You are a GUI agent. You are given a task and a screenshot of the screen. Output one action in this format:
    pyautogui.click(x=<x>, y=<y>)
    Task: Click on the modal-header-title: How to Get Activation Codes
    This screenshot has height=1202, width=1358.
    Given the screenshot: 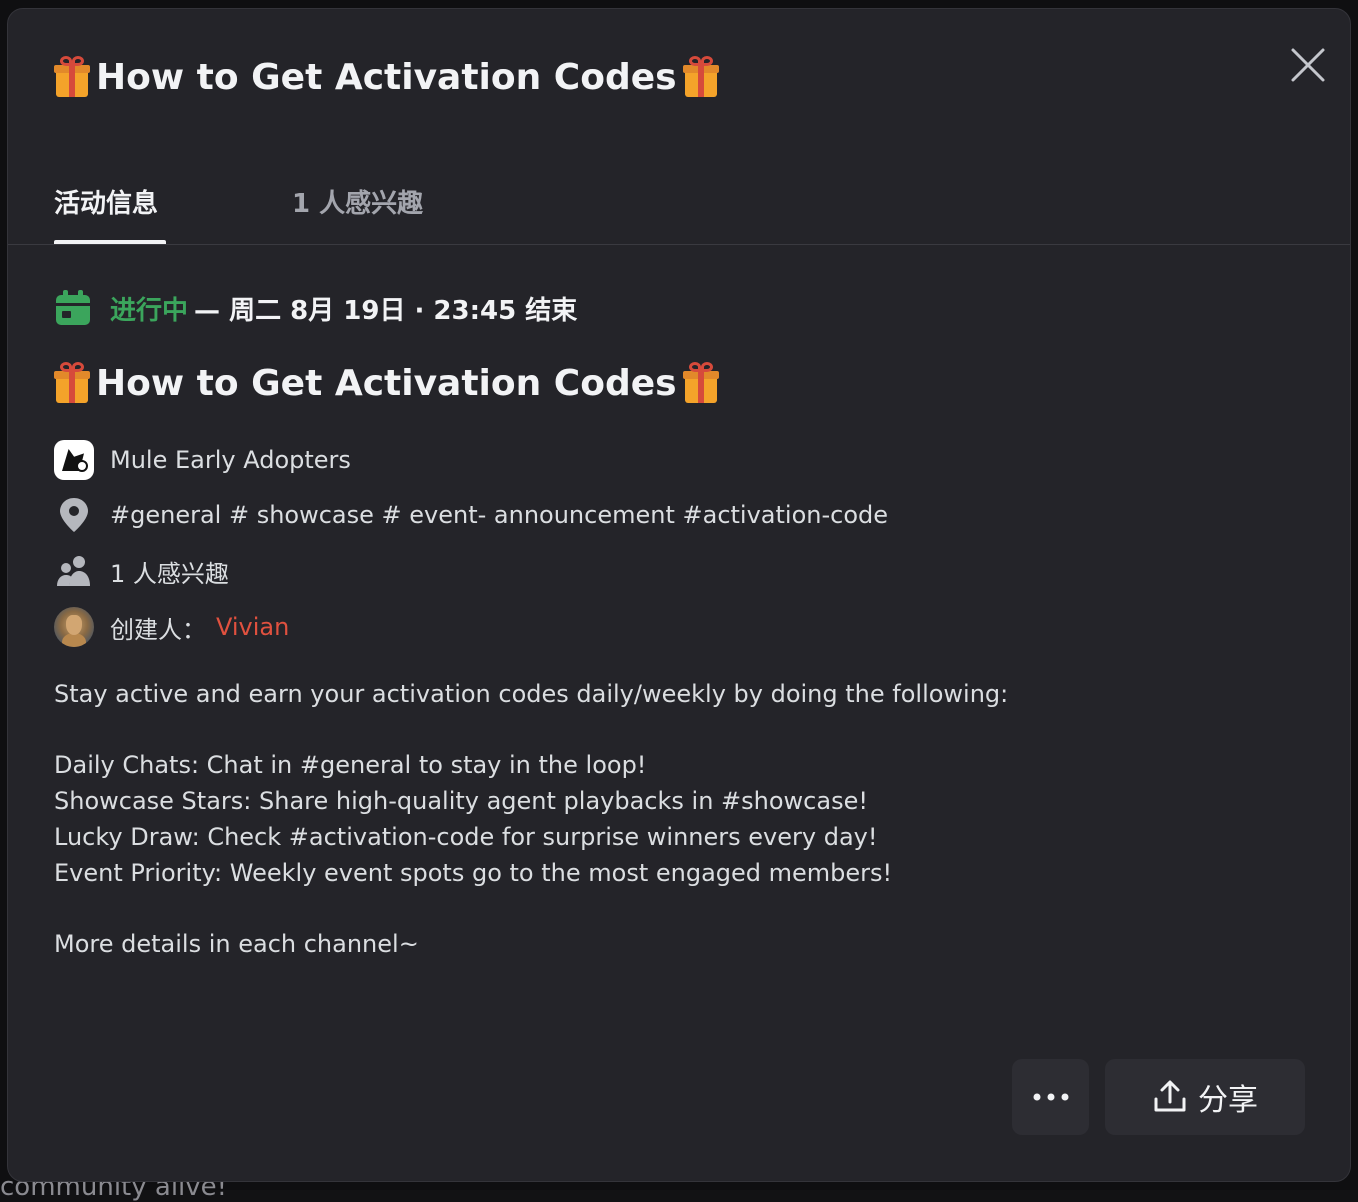 What is the action you would take?
    pyautogui.click(x=386, y=77)
    